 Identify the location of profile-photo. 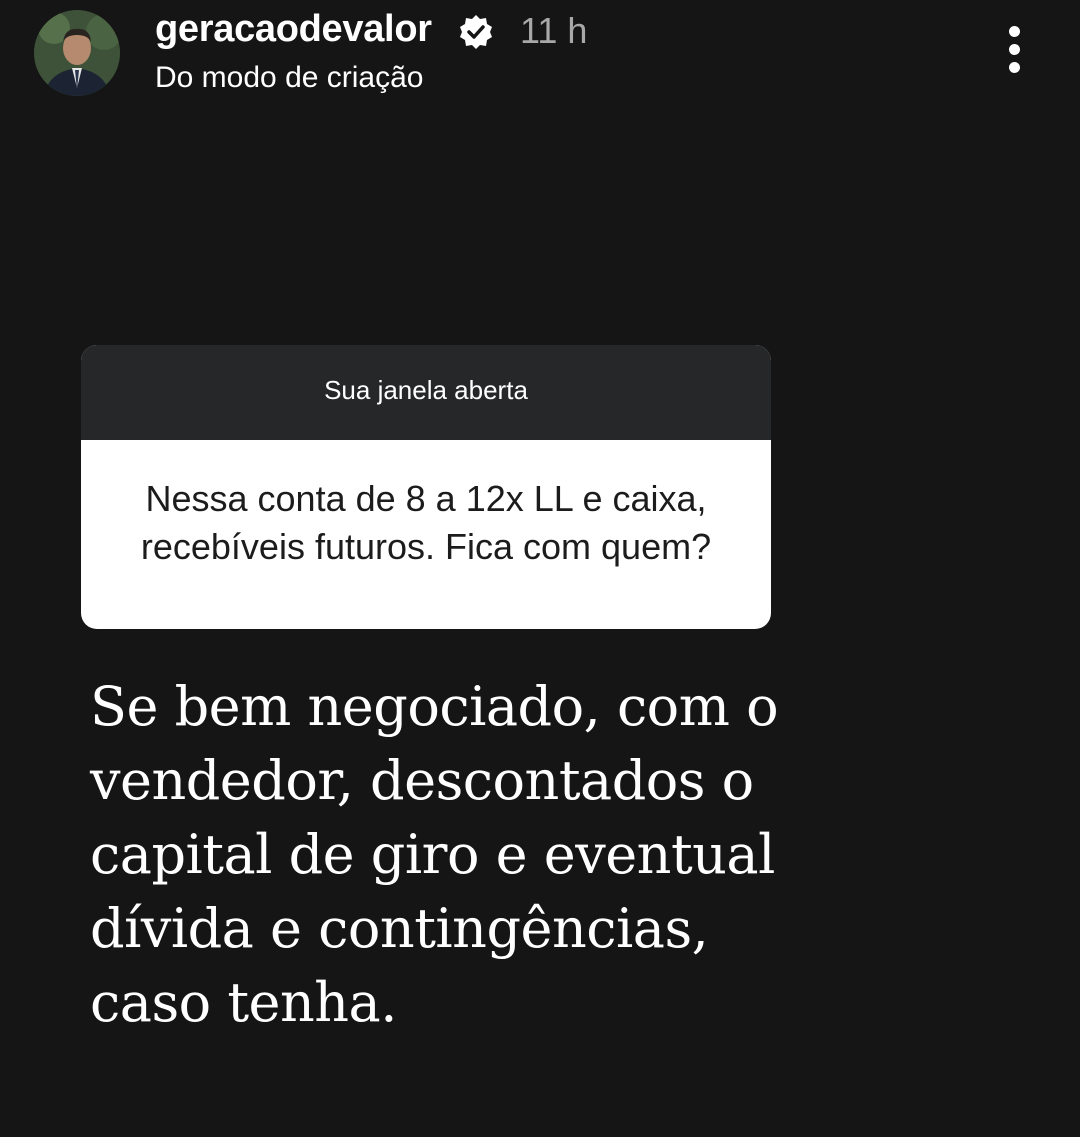
(77, 53).